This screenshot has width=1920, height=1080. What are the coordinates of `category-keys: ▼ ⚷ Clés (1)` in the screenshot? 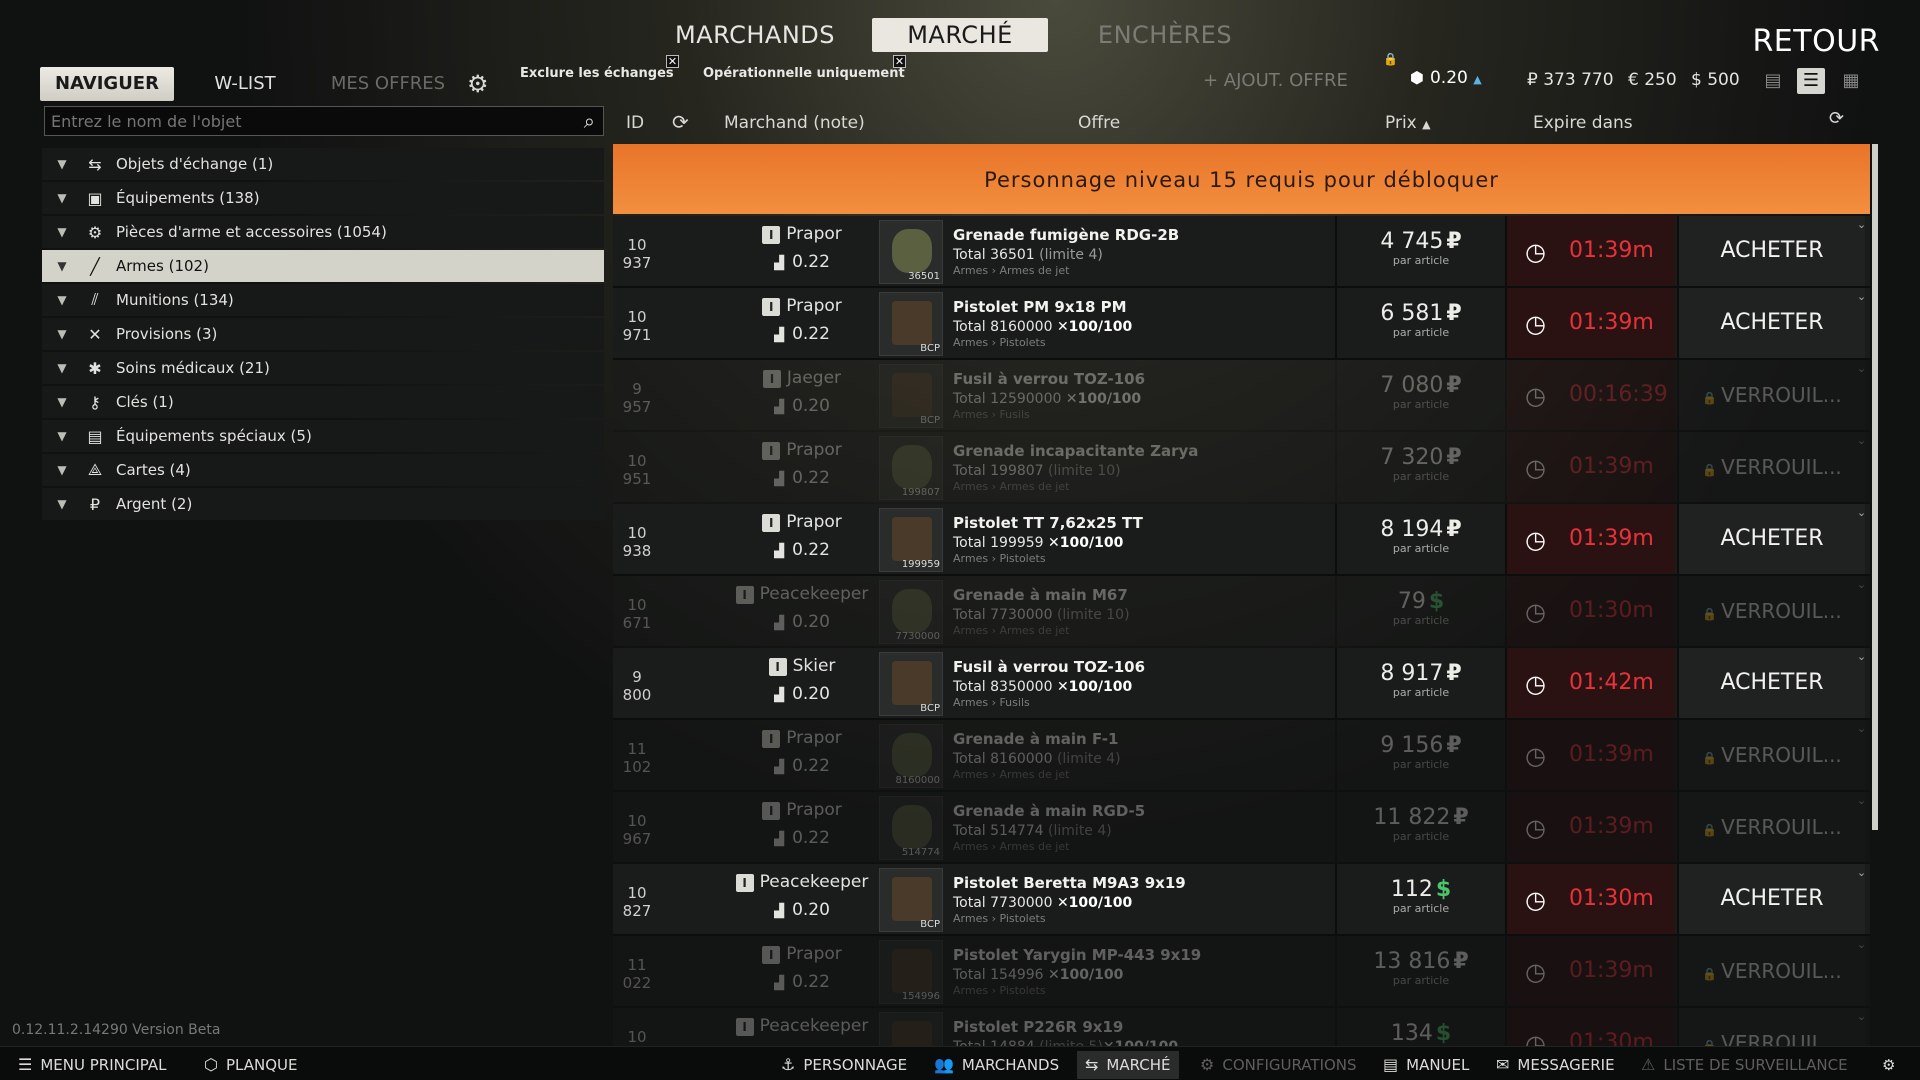 It's located at (323, 402).